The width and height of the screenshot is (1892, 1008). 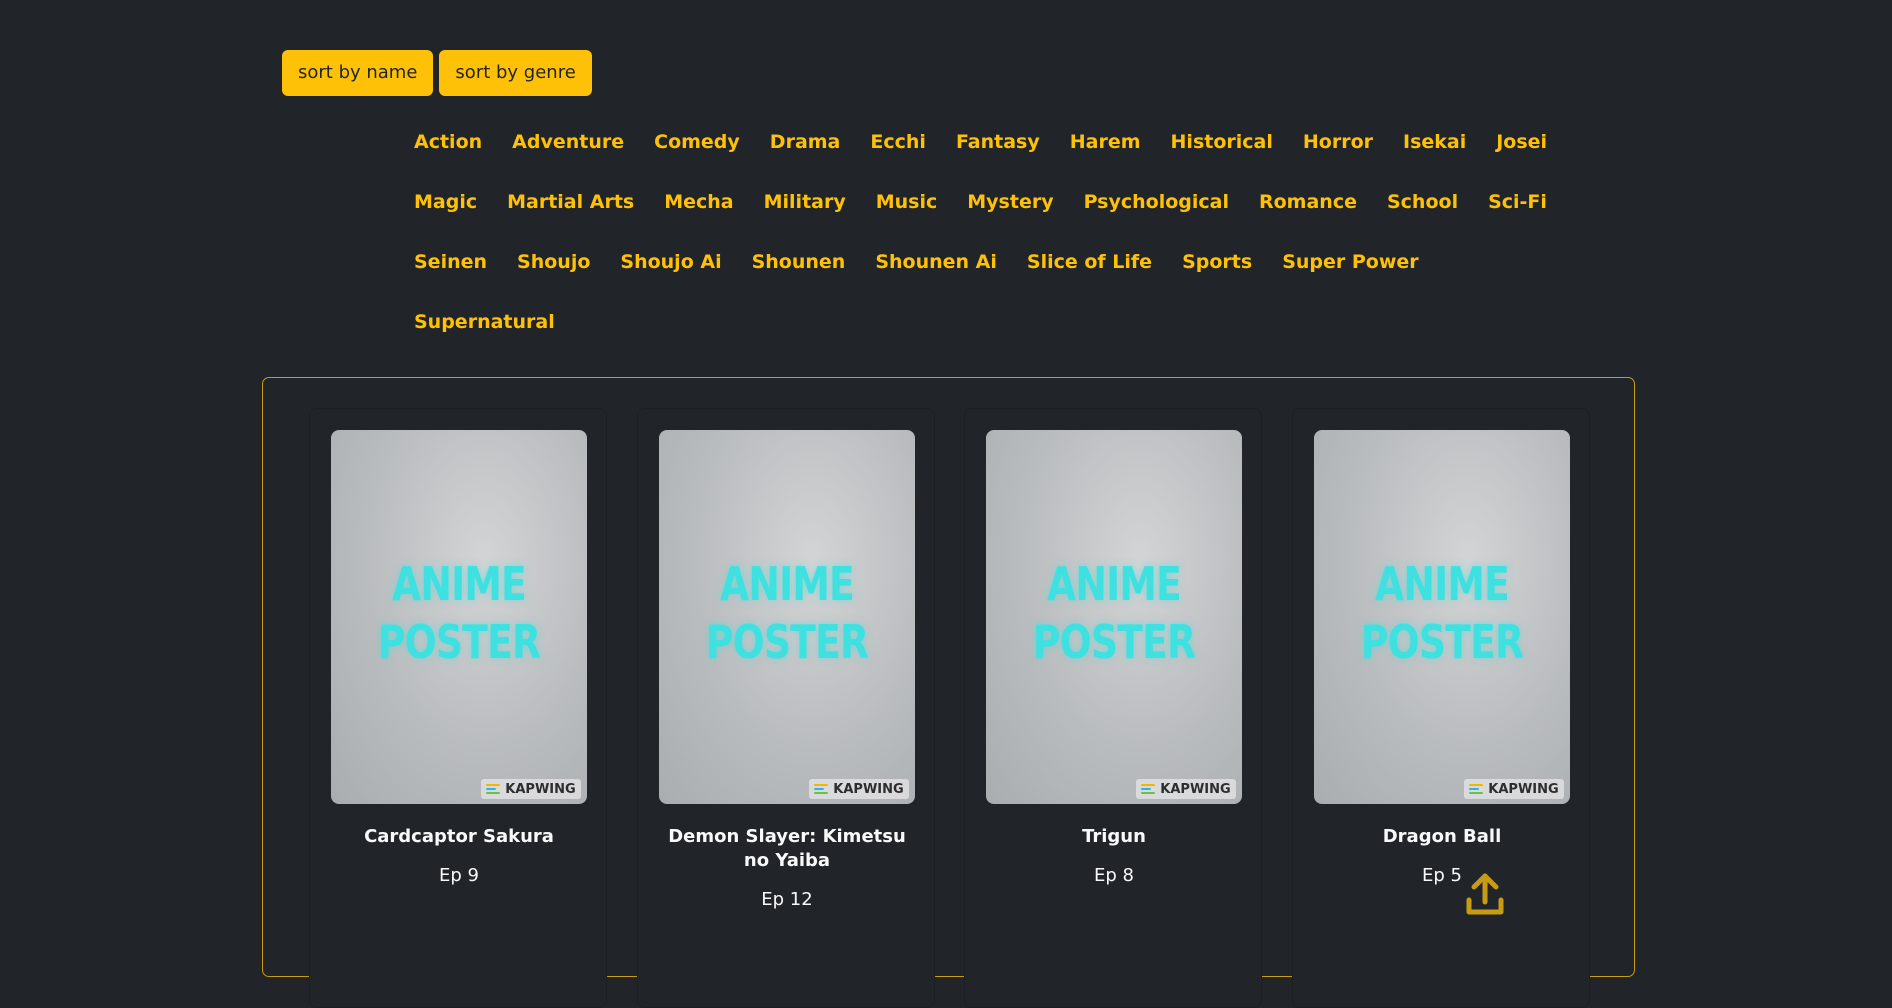 I want to click on anime-episode: Ep 5, so click(x=1442, y=875).